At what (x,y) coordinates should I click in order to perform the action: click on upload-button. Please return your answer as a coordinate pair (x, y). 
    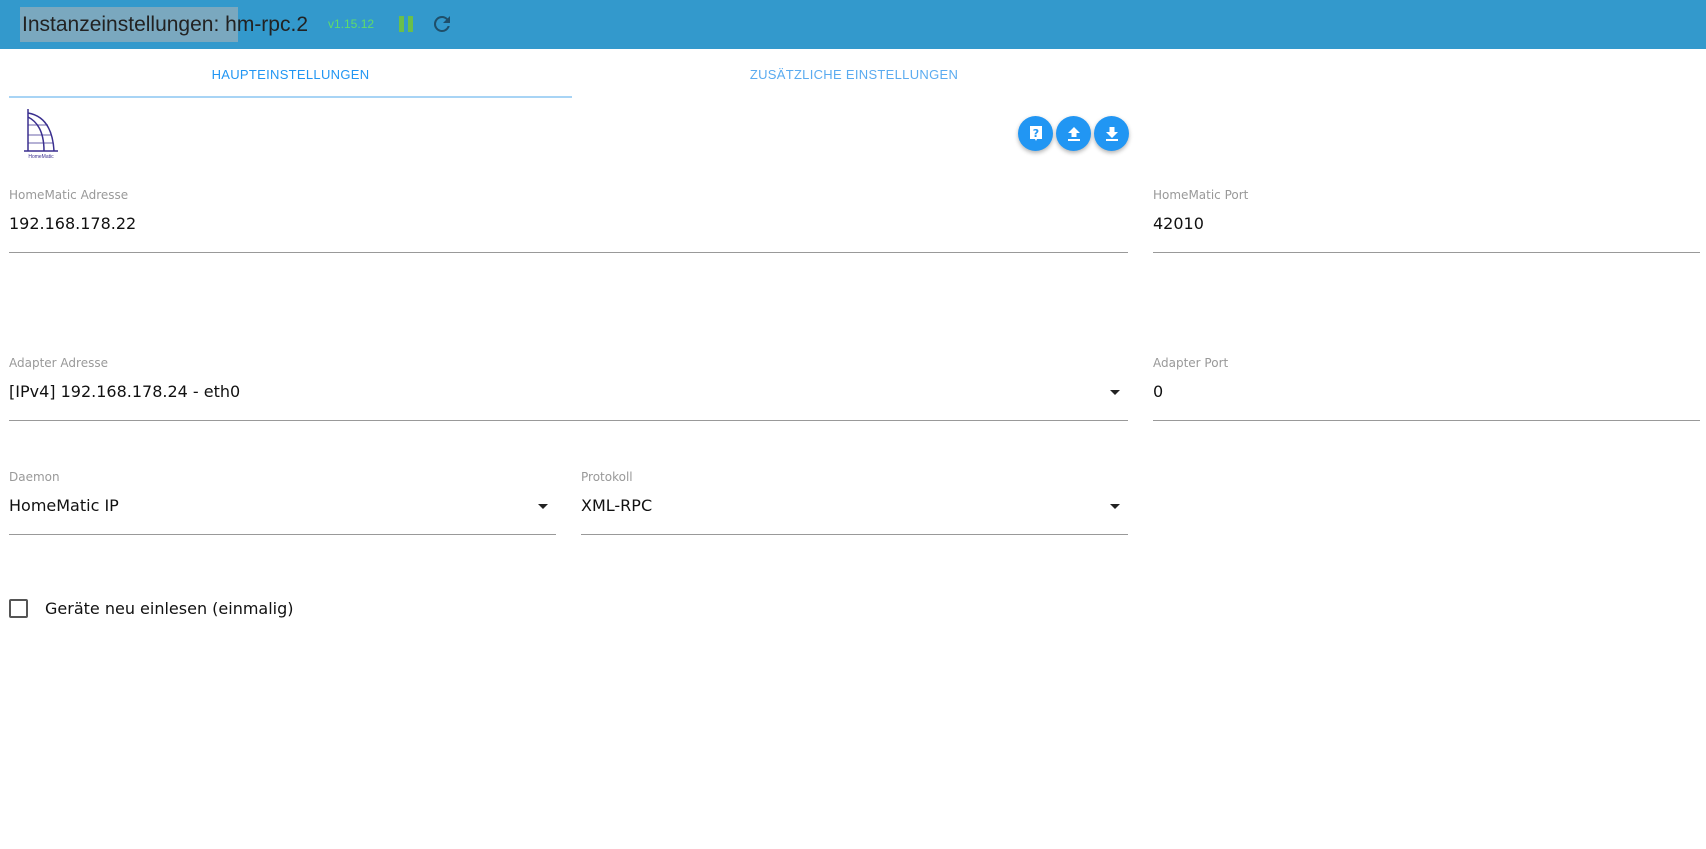
    Looking at the image, I should click on (1073, 133).